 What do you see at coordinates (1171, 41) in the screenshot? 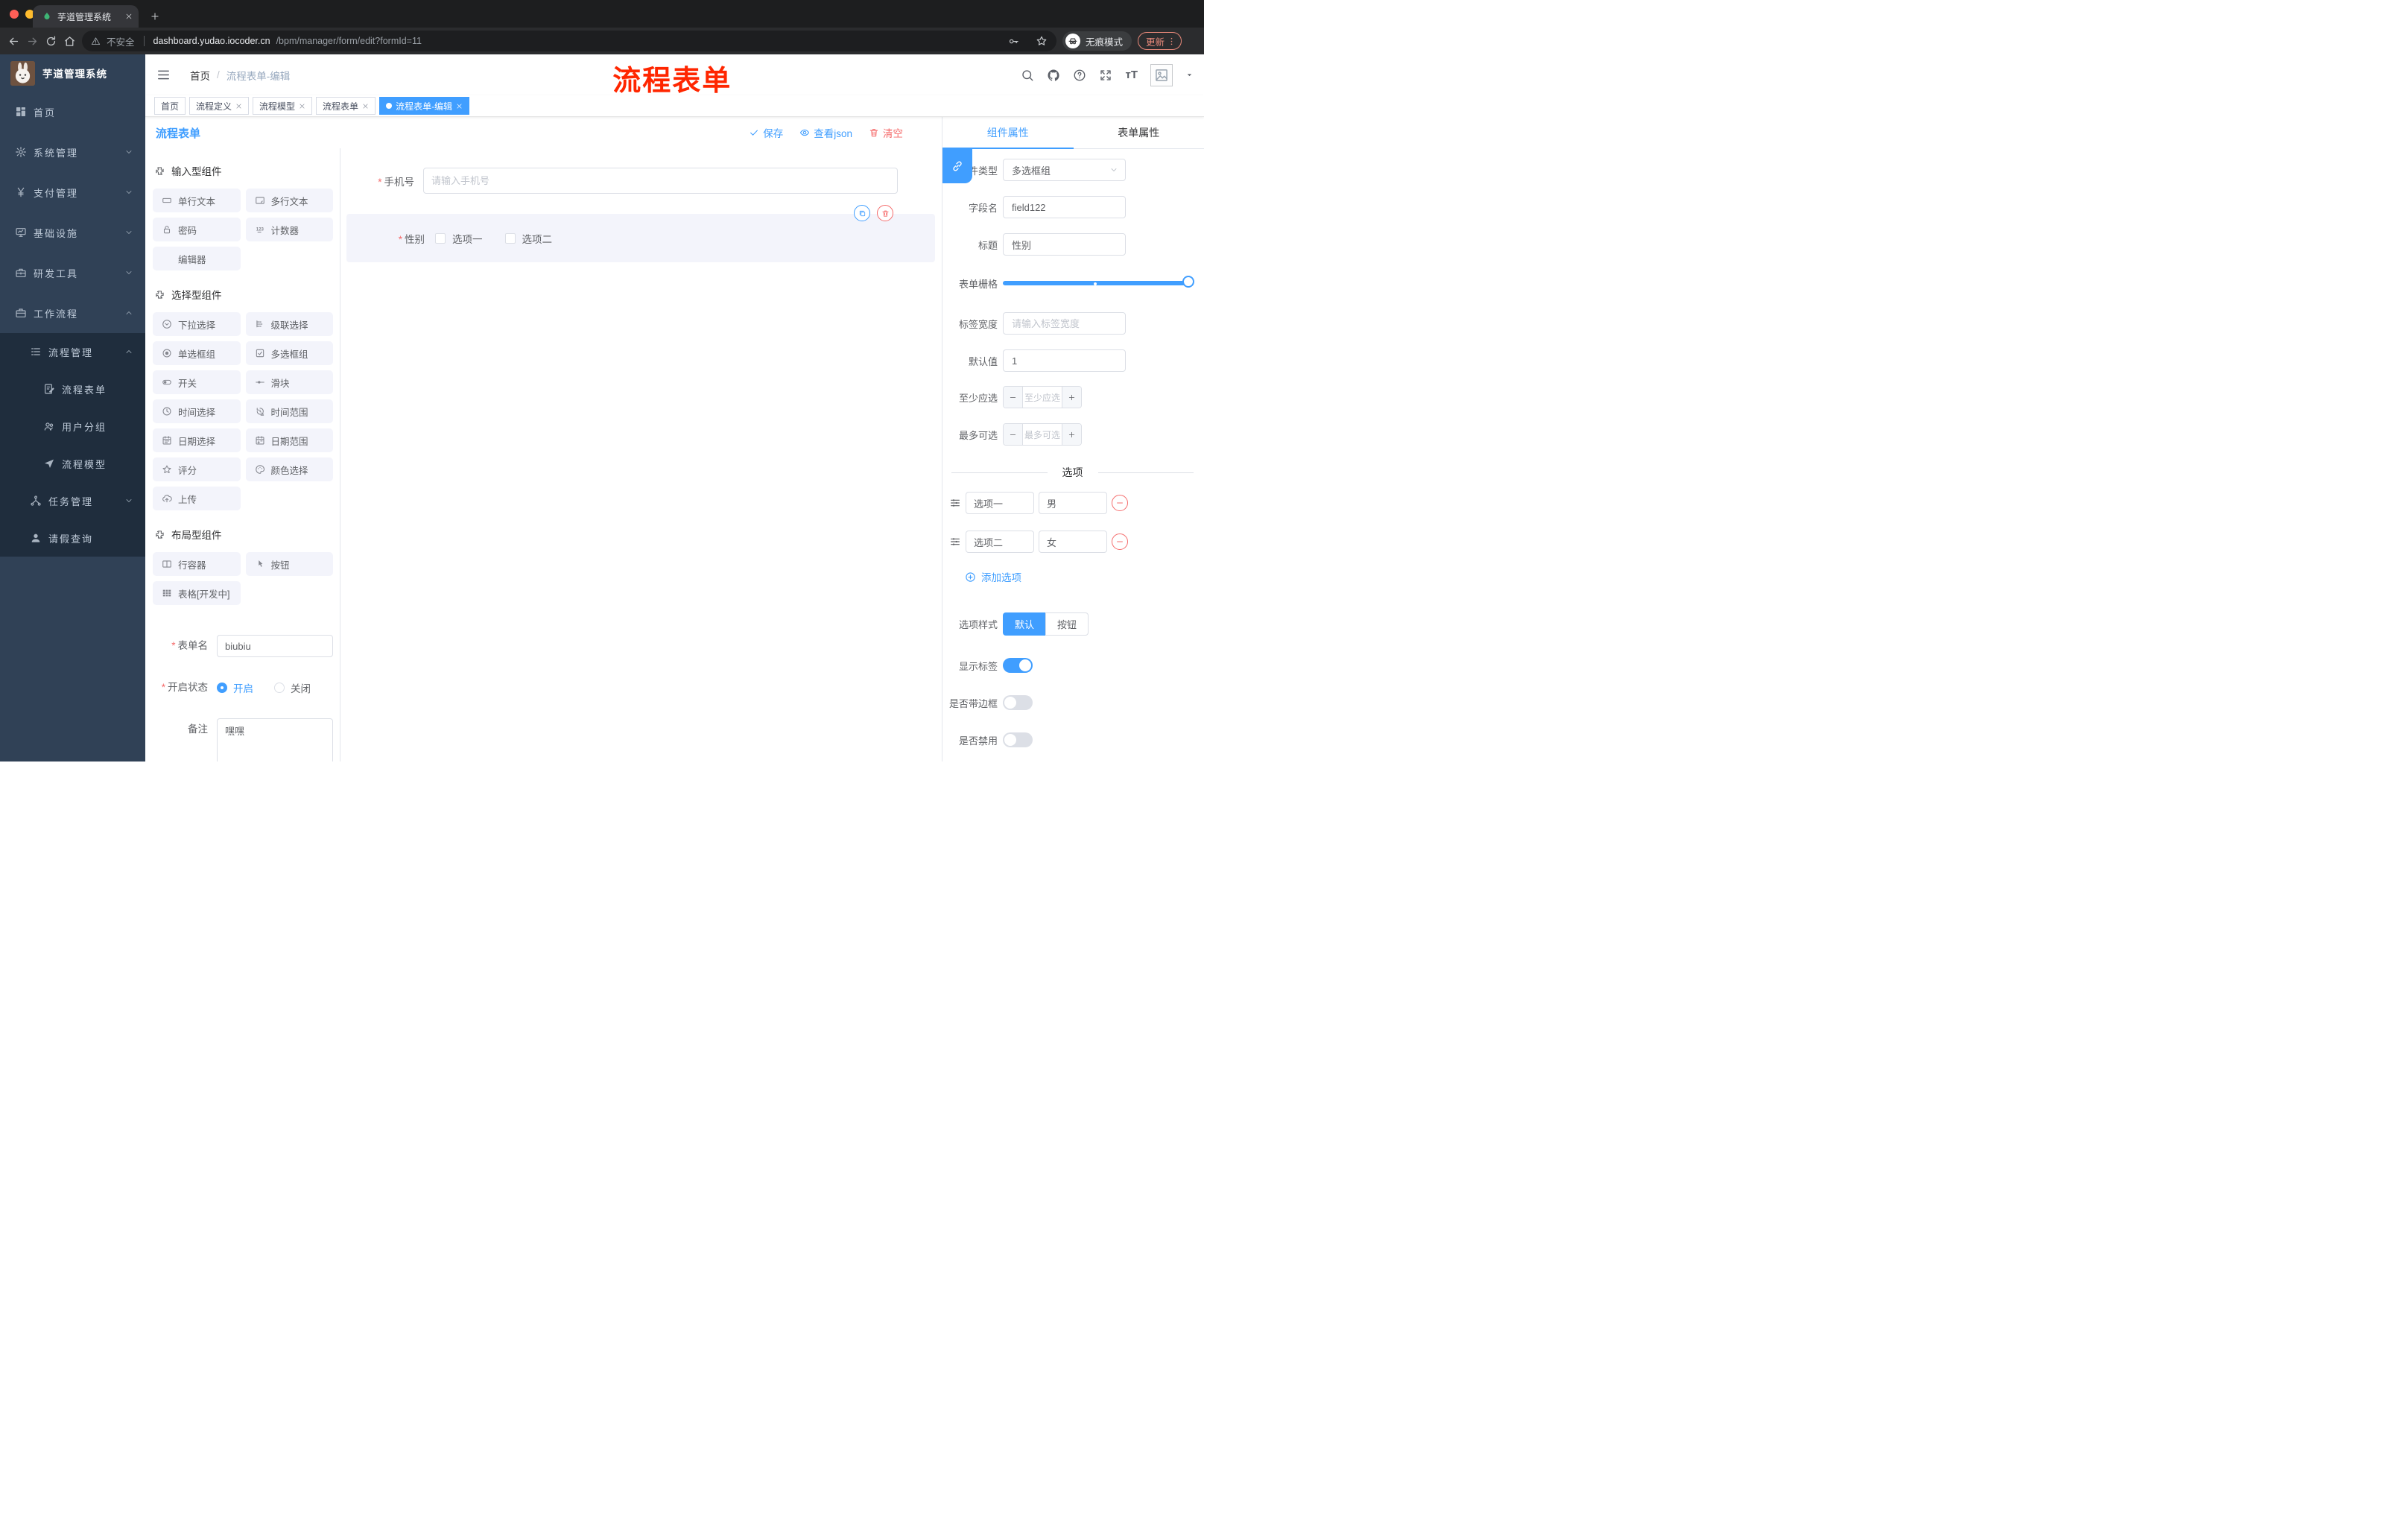
I see `browser-menu-icon` at bounding box center [1171, 41].